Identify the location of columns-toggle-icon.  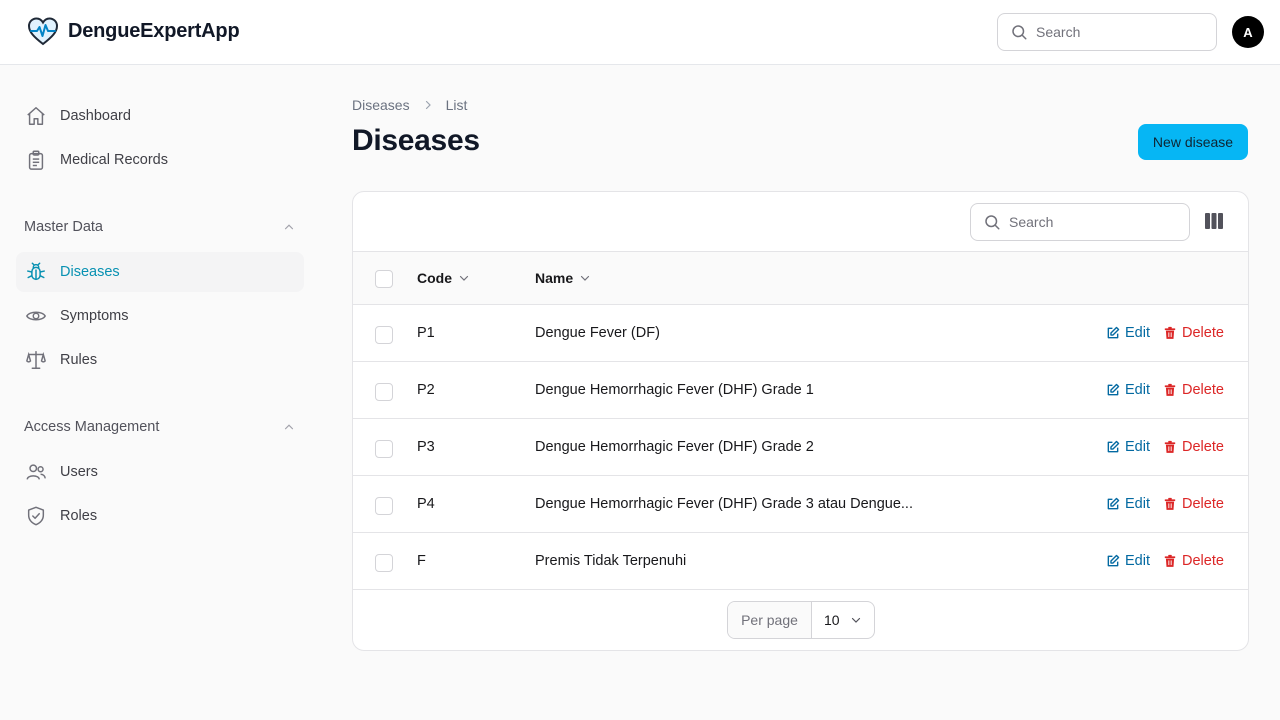
(1214, 221).